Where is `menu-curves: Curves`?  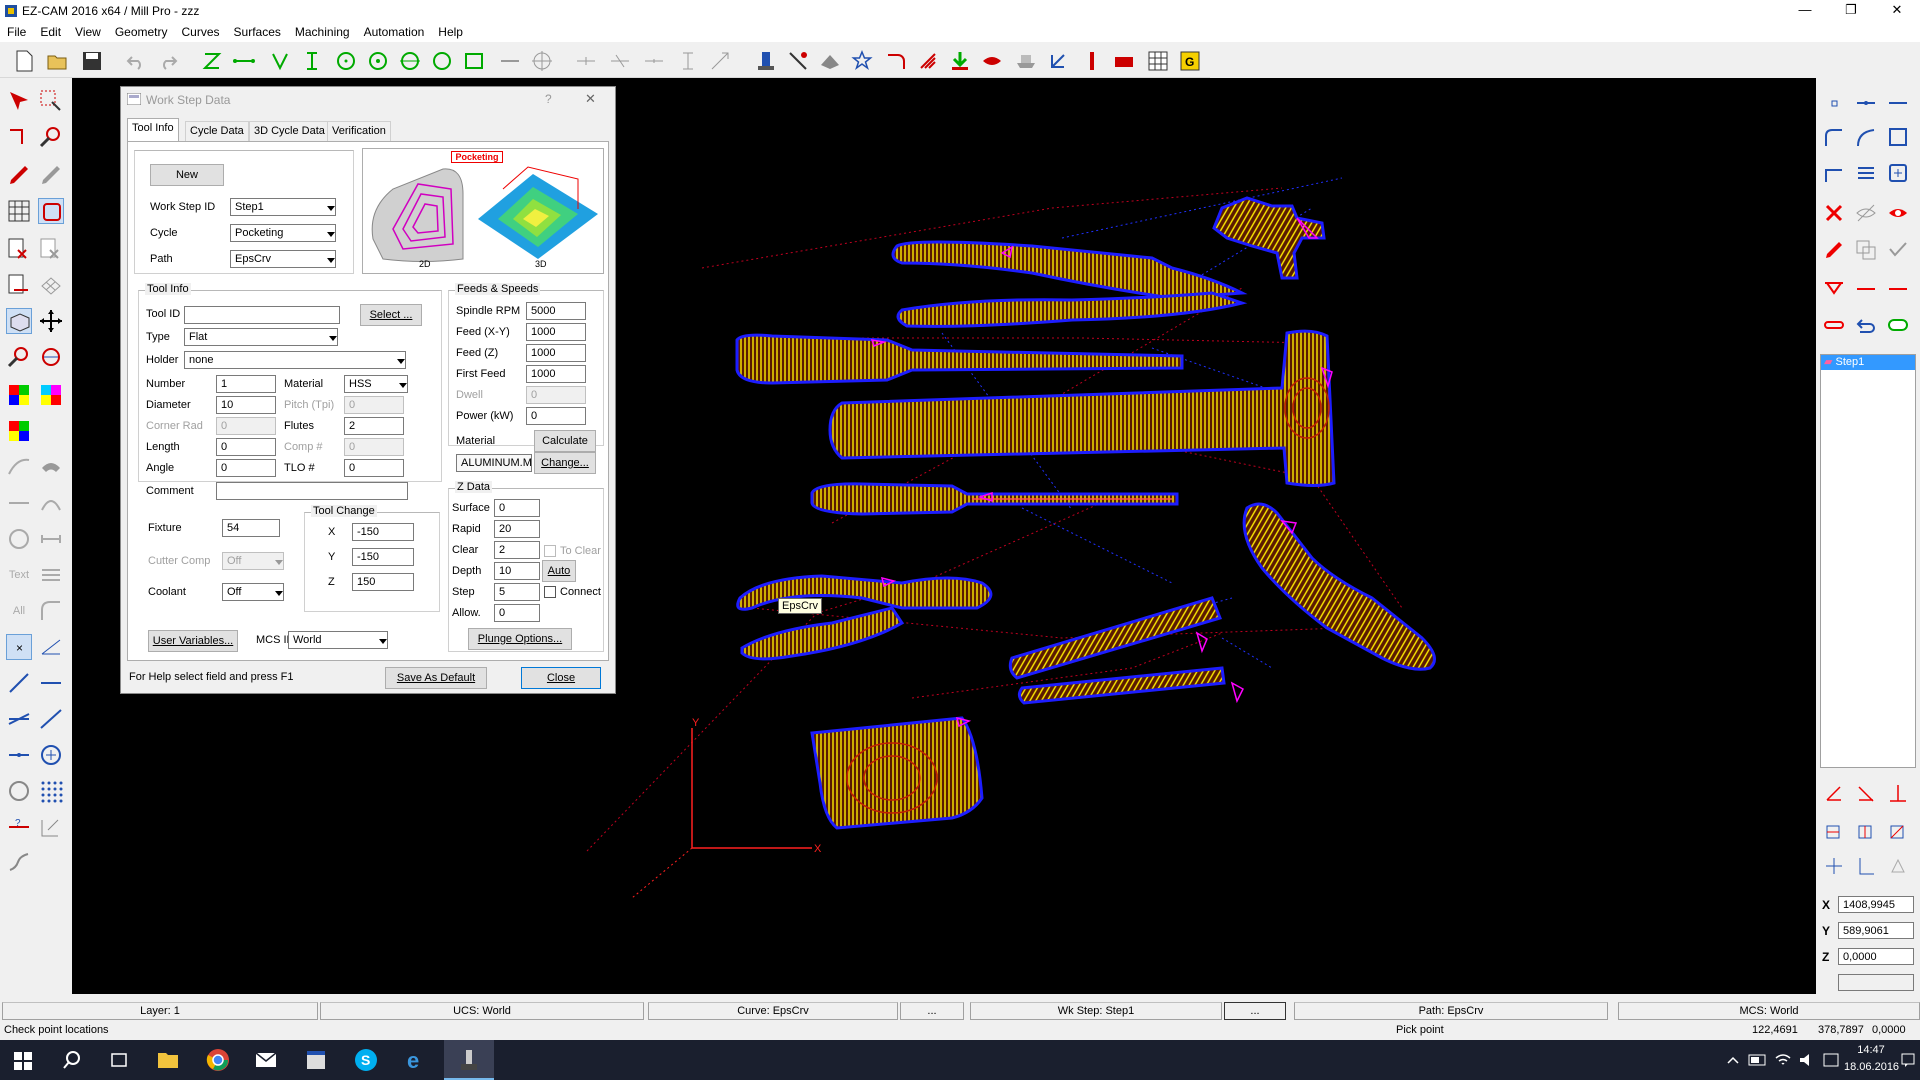
menu-curves: Curves is located at coordinates (201, 30).